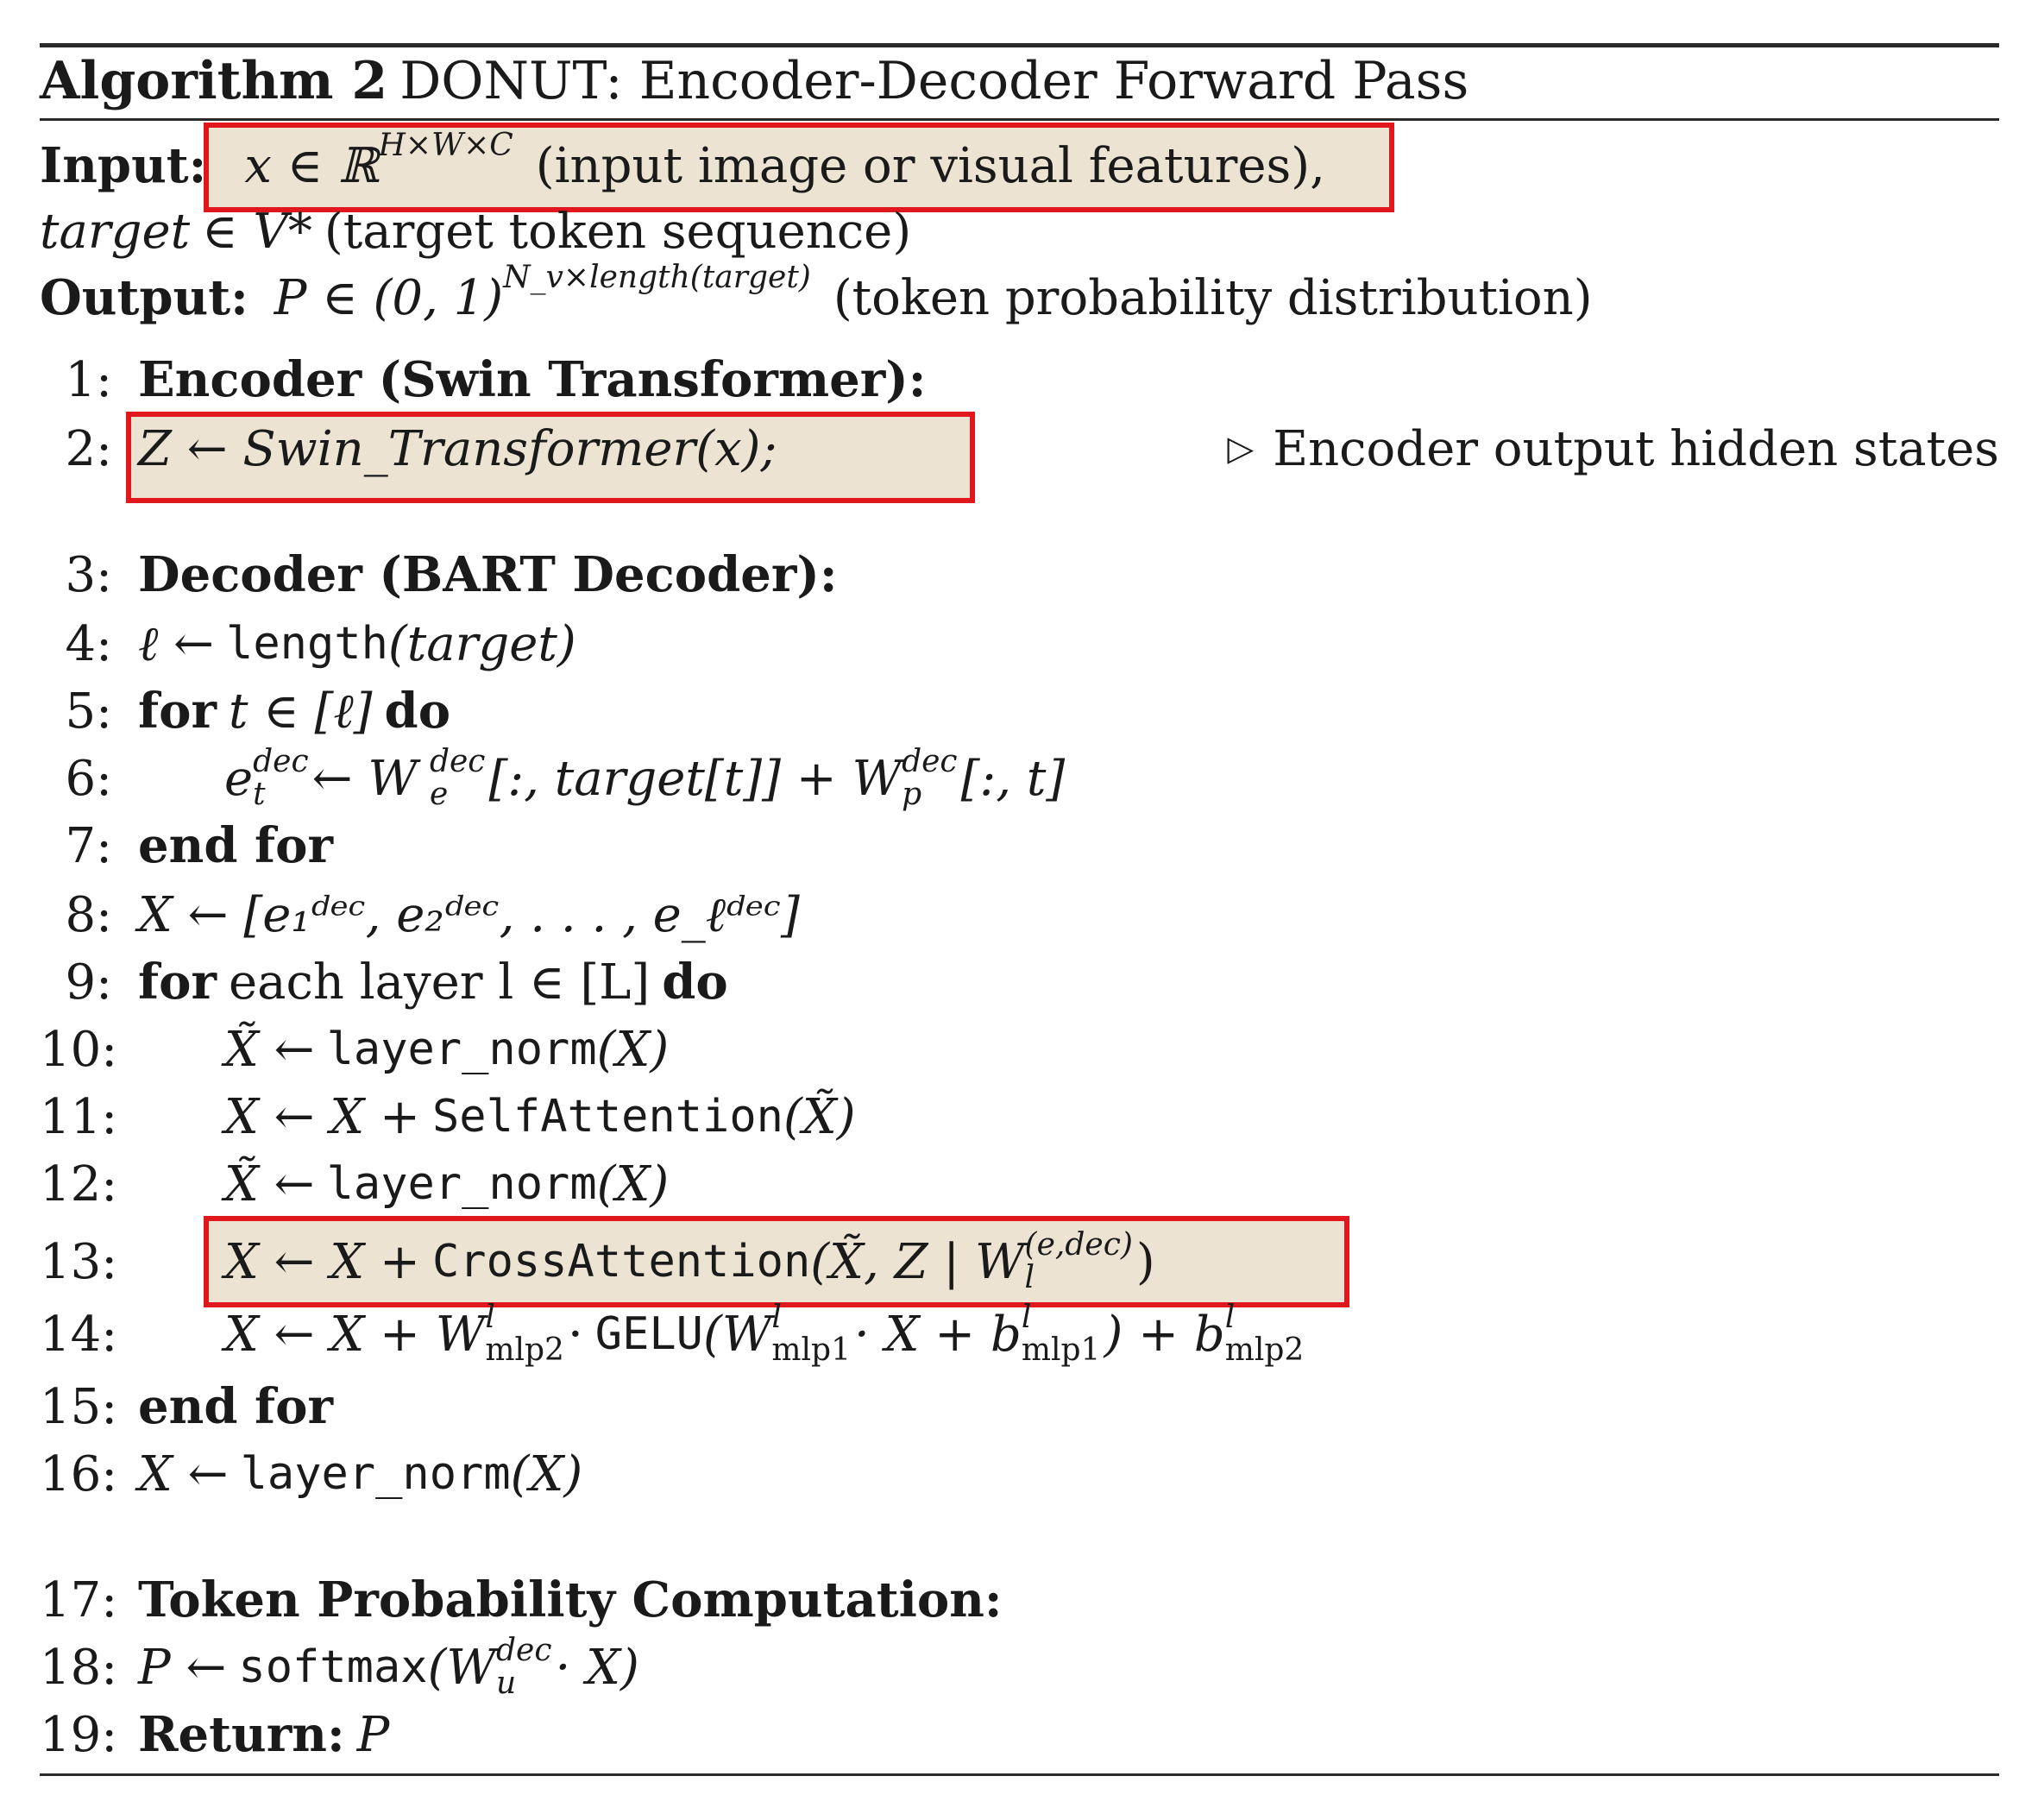  Describe the element at coordinates (176, 644) in the screenshot. I see `line-text: ℓ ←` at that location.